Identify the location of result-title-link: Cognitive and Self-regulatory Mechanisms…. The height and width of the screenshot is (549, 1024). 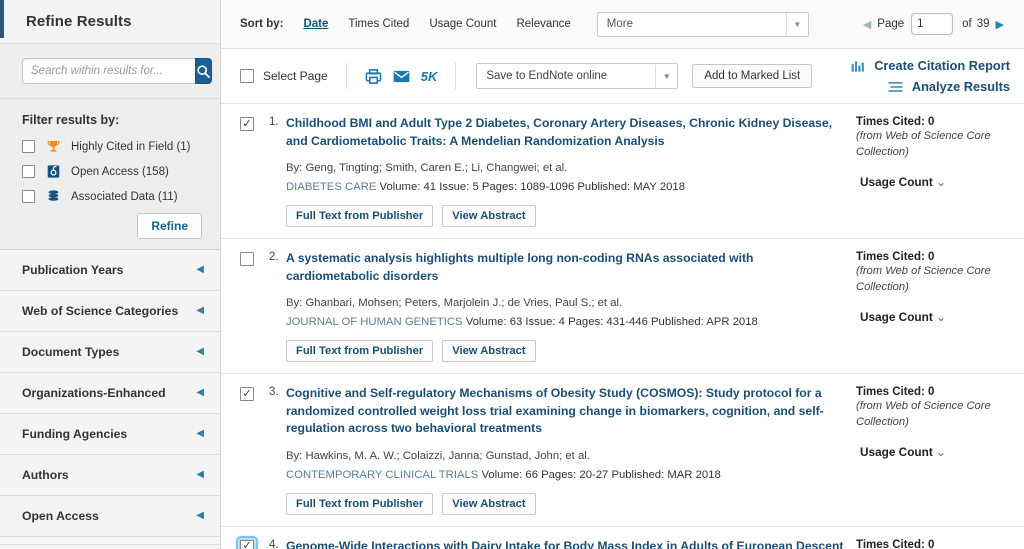
(566, 411).